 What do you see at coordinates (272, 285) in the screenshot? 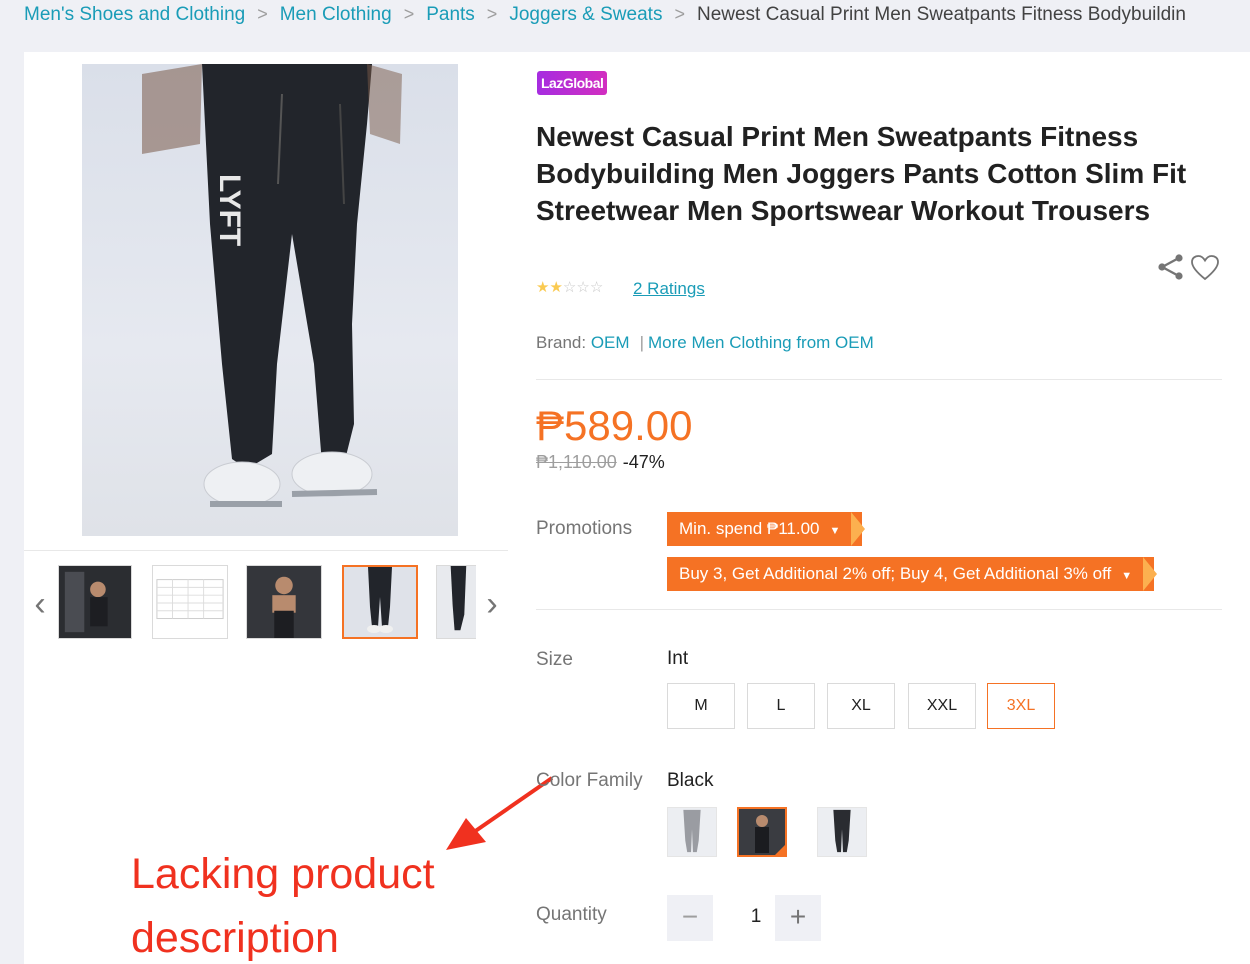
I see `jogger-pants-image: LYFT` at bounding box center [272, 285].